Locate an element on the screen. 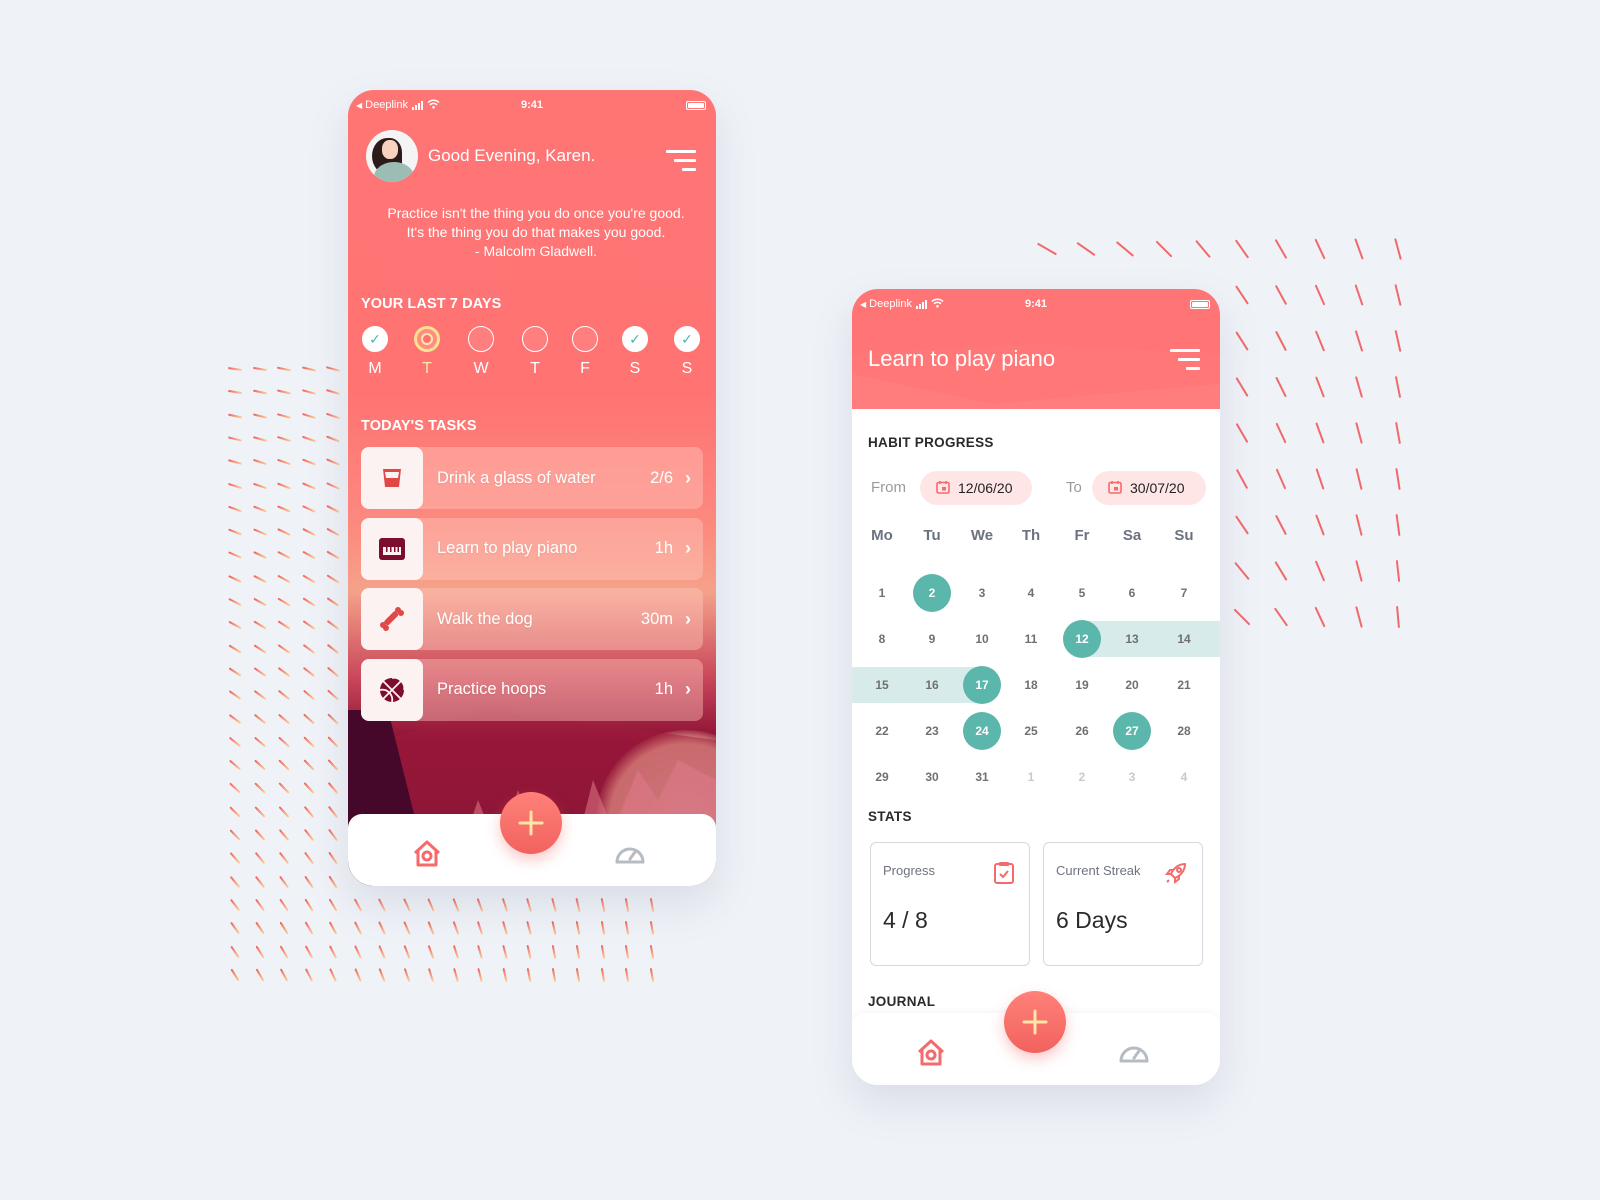  calendar-day: 5 is located at coordinates (1082, 593).